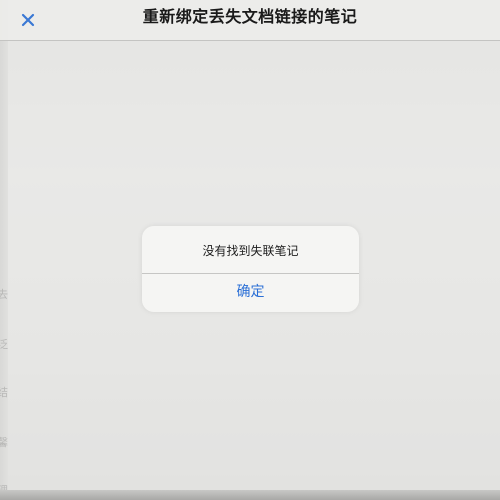 This screenshot has width=500, height=500. I want to click on navigation-bar: 重新绑定丢失文档链接的笔记, so click(250, 20).